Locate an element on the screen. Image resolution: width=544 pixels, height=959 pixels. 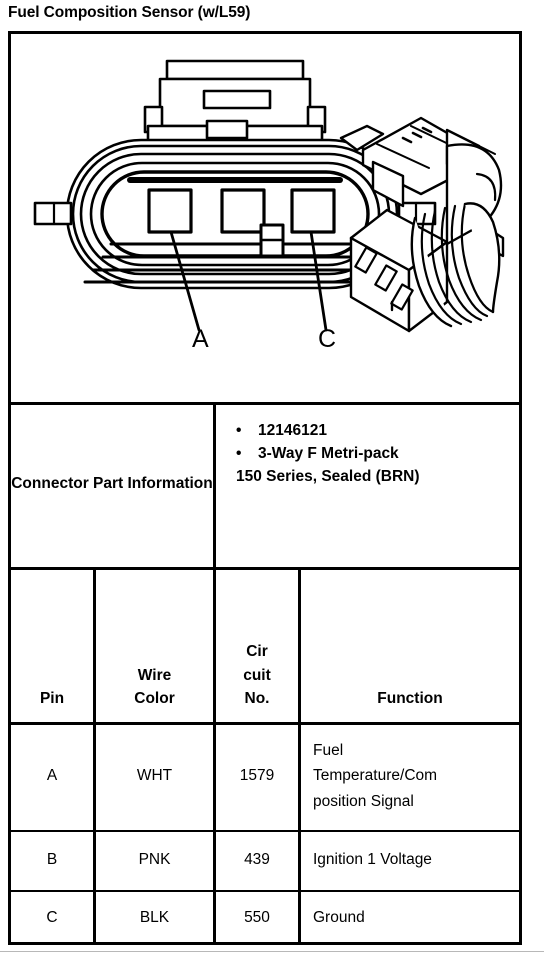
cell-circuit-no: 550 is located at coordinates (257, 917).